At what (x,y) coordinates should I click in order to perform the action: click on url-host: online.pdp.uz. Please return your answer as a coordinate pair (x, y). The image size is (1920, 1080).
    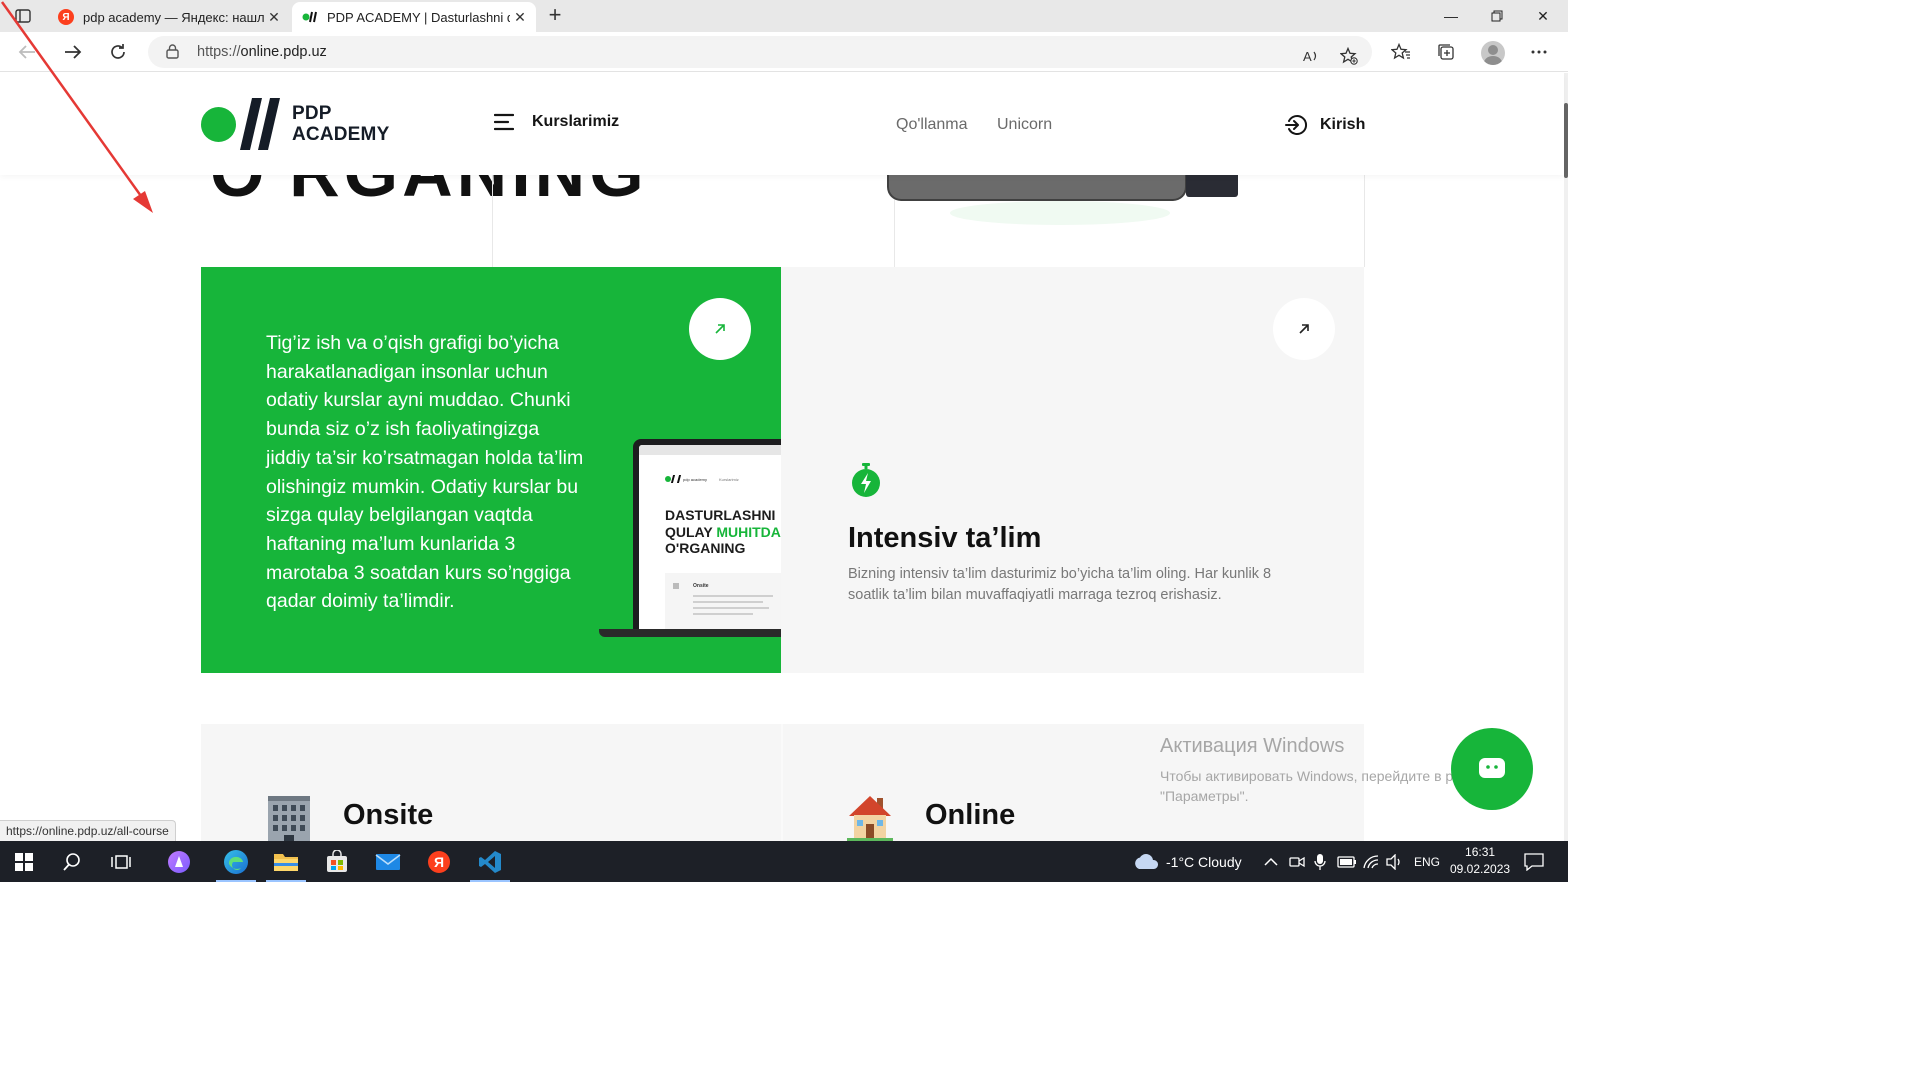
    Looking at the image, I should click on (283, 52).